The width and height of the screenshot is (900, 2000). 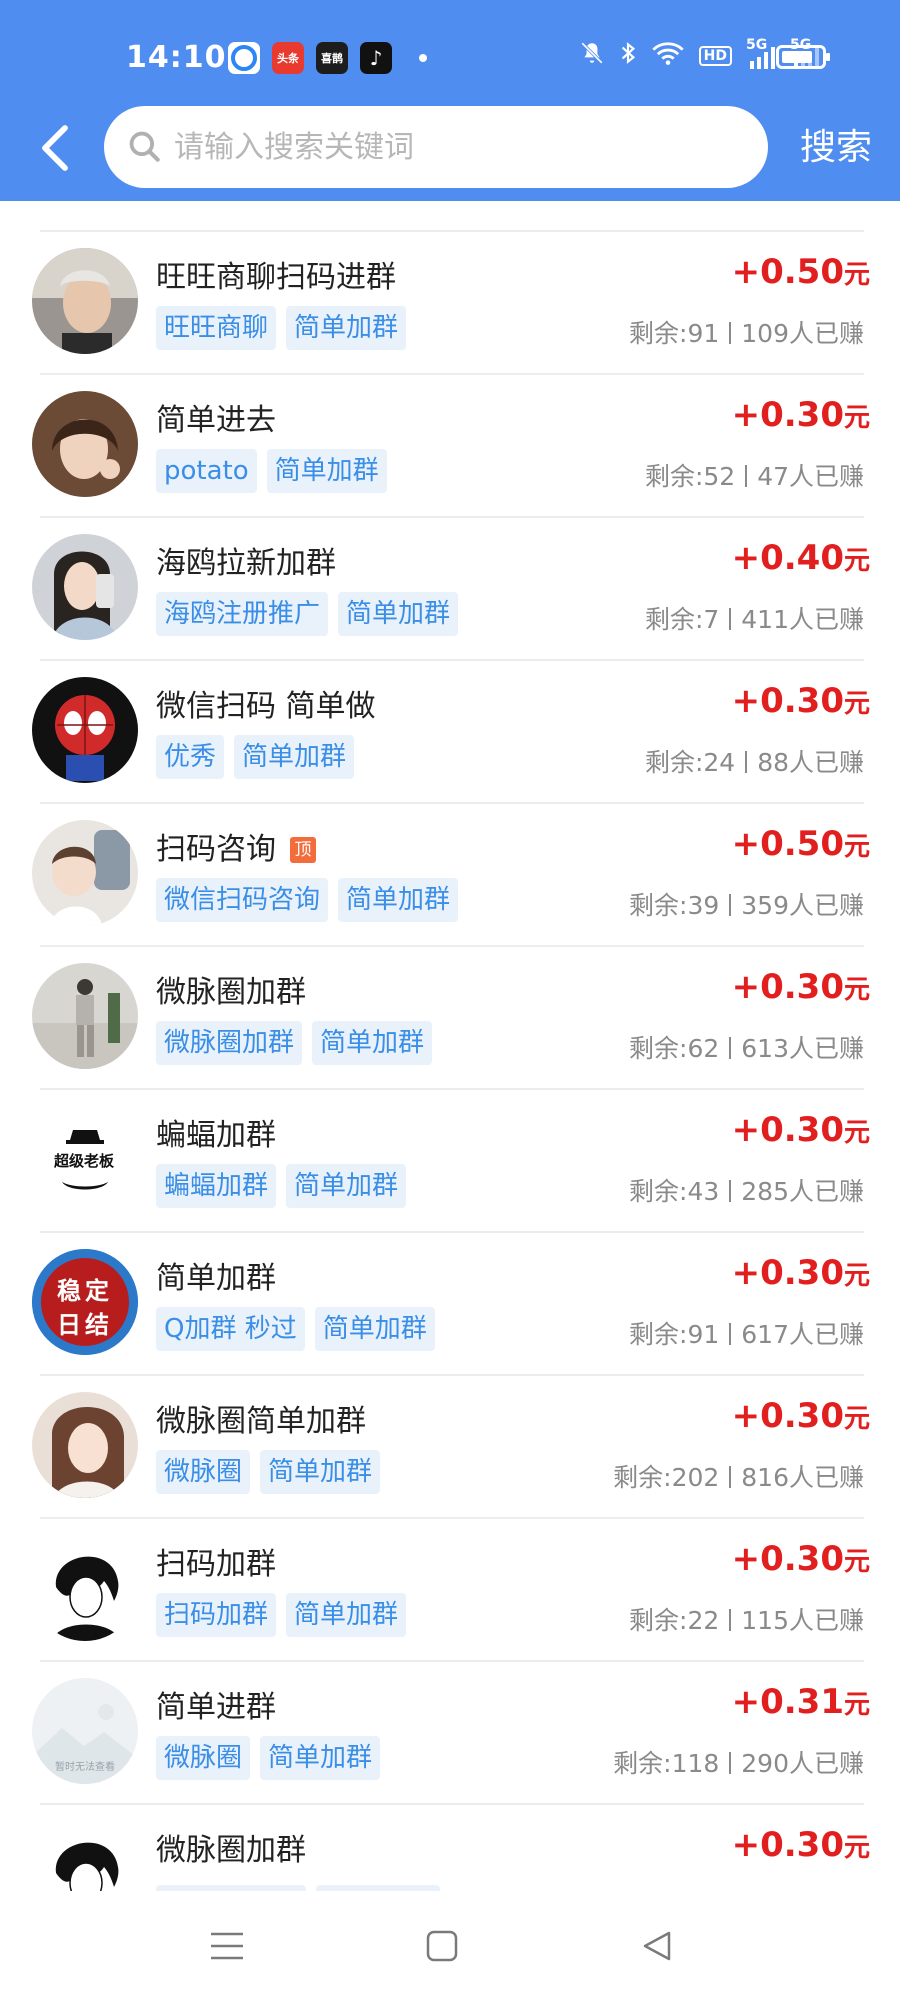 I want to click on search-input, so click(x=454, y=147).